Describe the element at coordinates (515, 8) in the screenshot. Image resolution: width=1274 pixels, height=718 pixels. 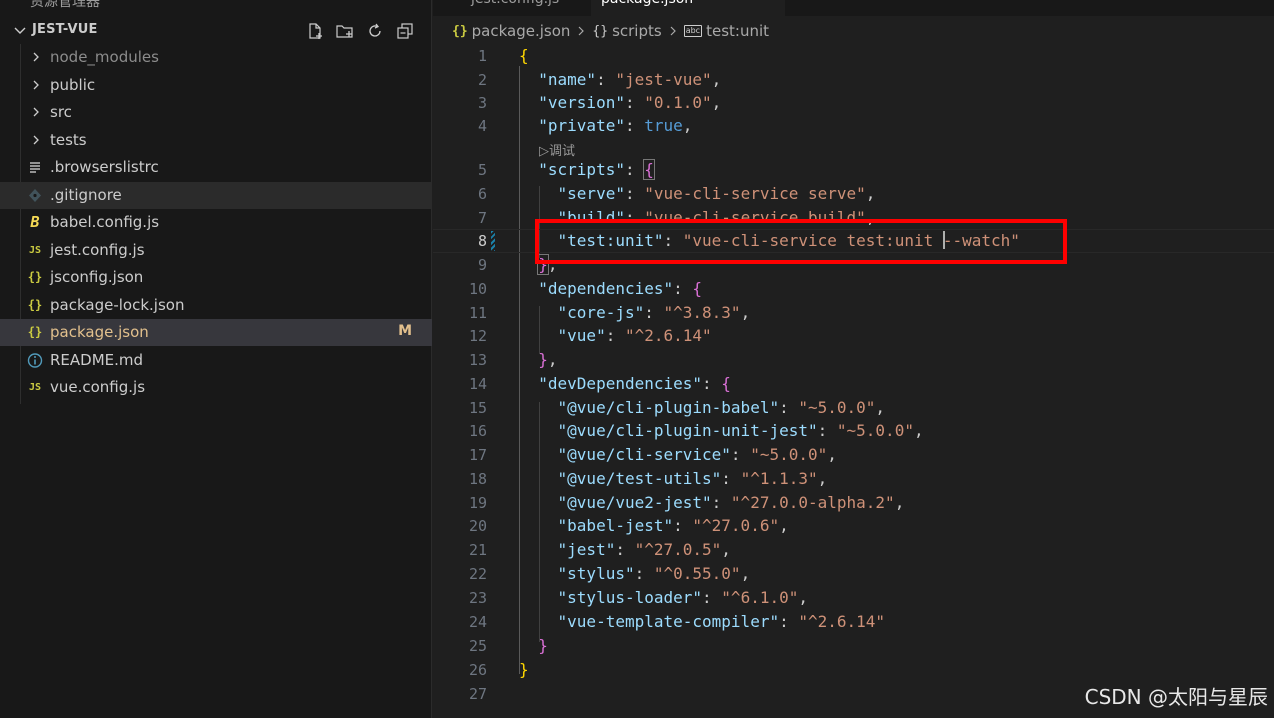
I see `tab-jest-config: jest.config.js` at that location.